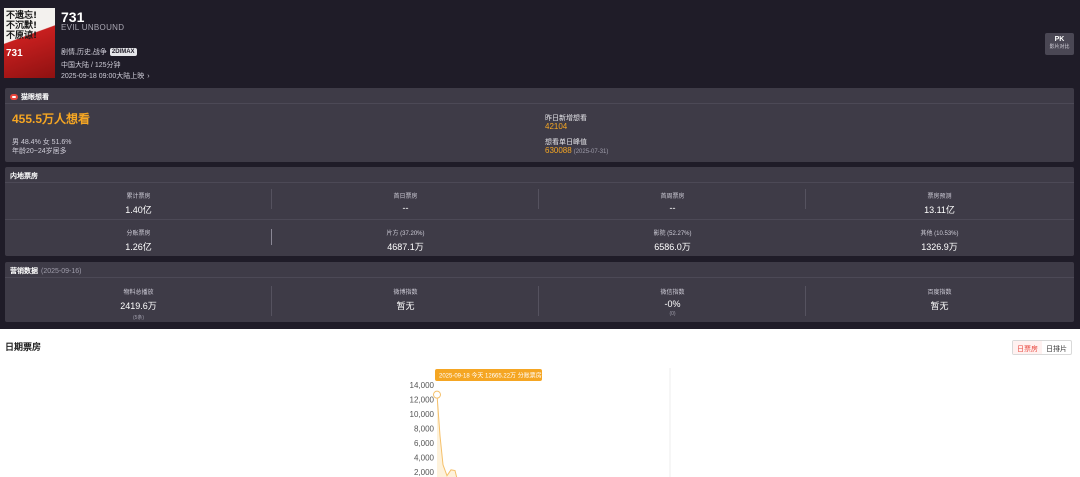 This screenshot has width=1080, height=477. What do you see at coordinates (1059, 47) in the screenshot?
I see `pk-sub-label: 影片对比` at bounding box center [1059, 47].